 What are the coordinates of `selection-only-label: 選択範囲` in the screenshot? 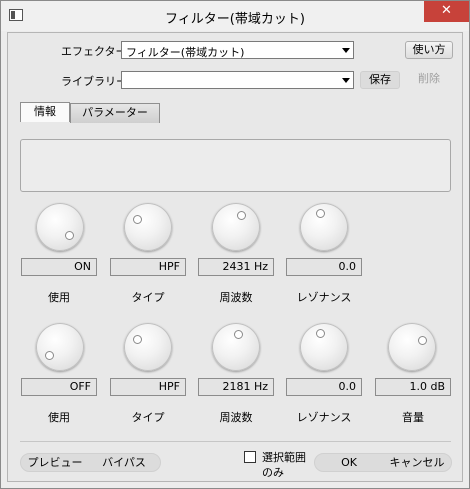 It's located at (284, 457).